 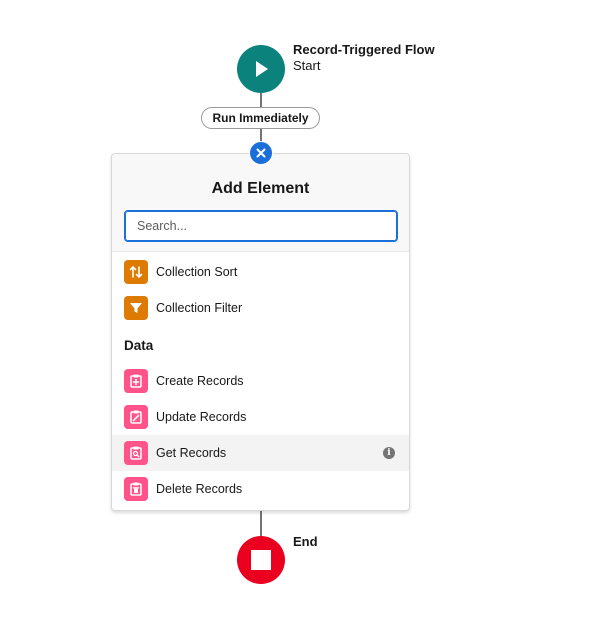 I want to click on list-item-update-records: Update Records, so click(x=260, y=417).